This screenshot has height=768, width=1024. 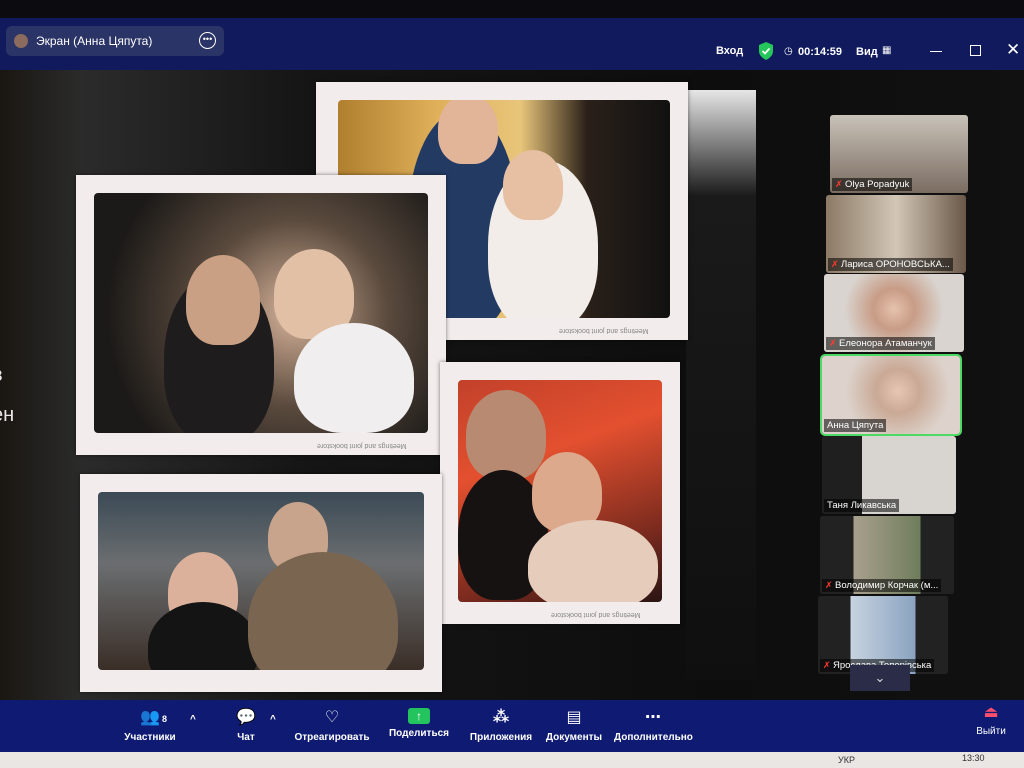 I want to click on slide-photo-1: Meetings and joint bookstore, so click(x=261, y=315).